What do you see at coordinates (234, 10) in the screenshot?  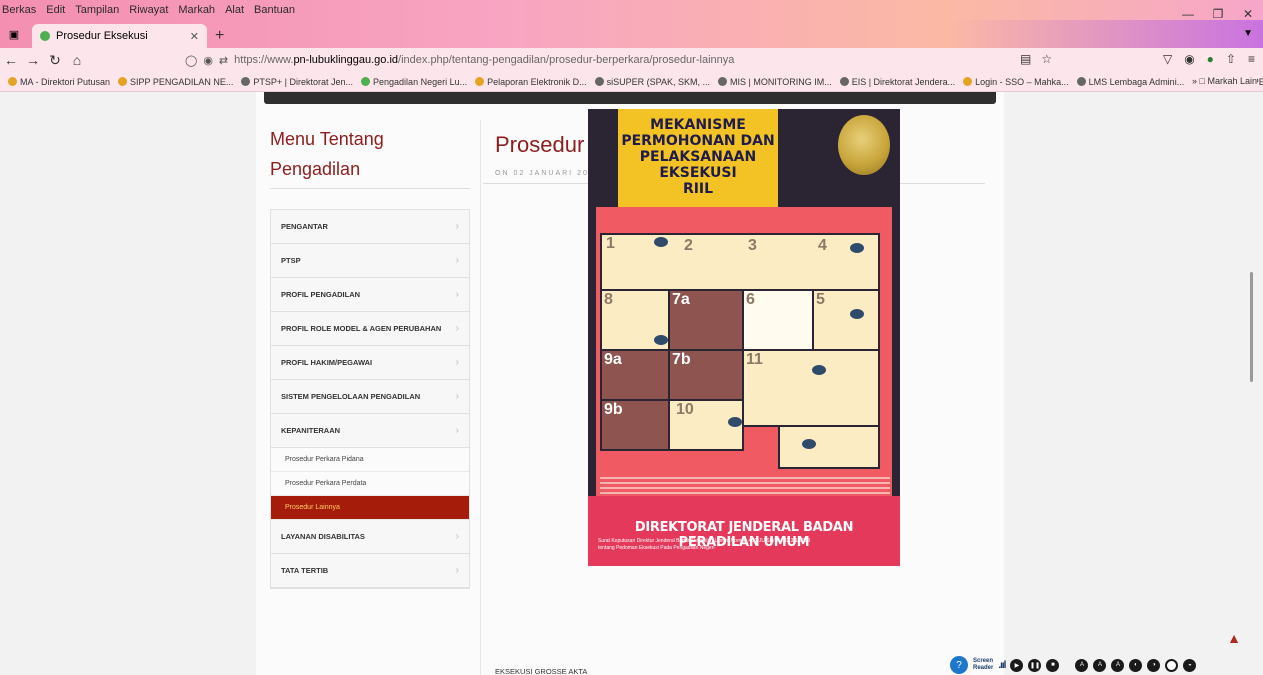 I see `menu-alat: Alat` at bounding box center [234, 10].